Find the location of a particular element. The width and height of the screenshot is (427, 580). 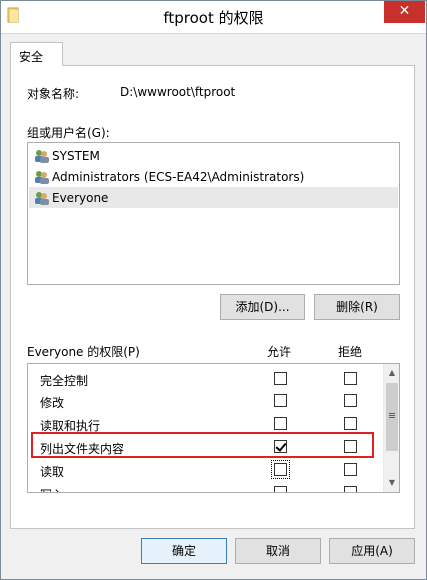

perm-row-read-execute: 读取和执行 is located at coordinates (205, 423).